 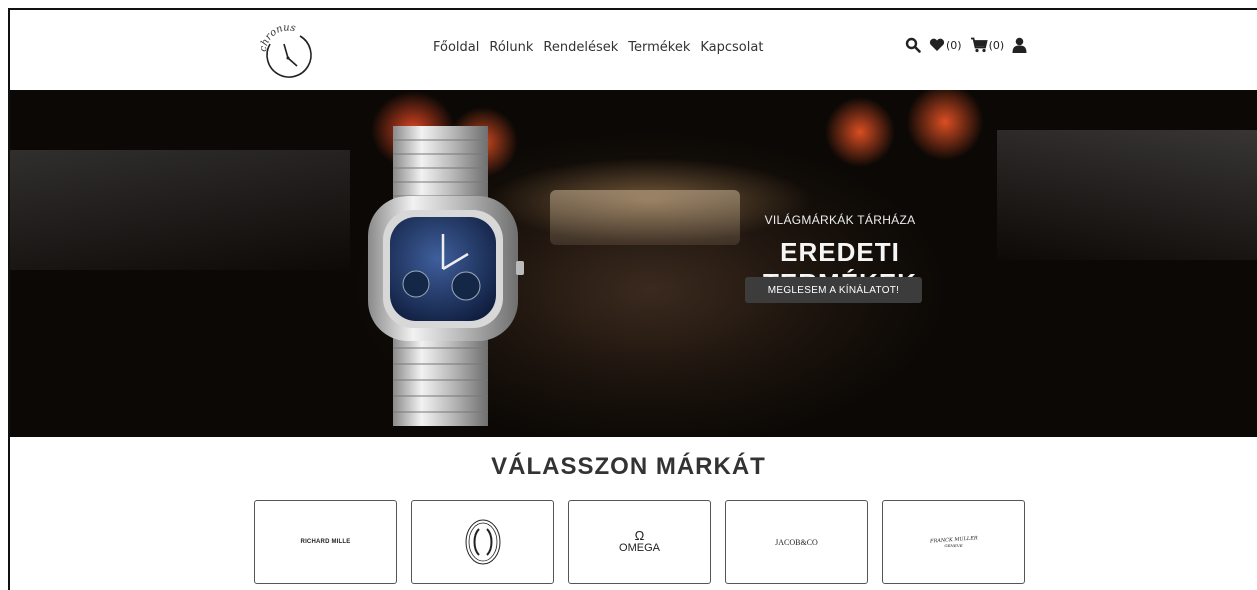 I want to click on cart-button: (0), so click(x=987, y=45).